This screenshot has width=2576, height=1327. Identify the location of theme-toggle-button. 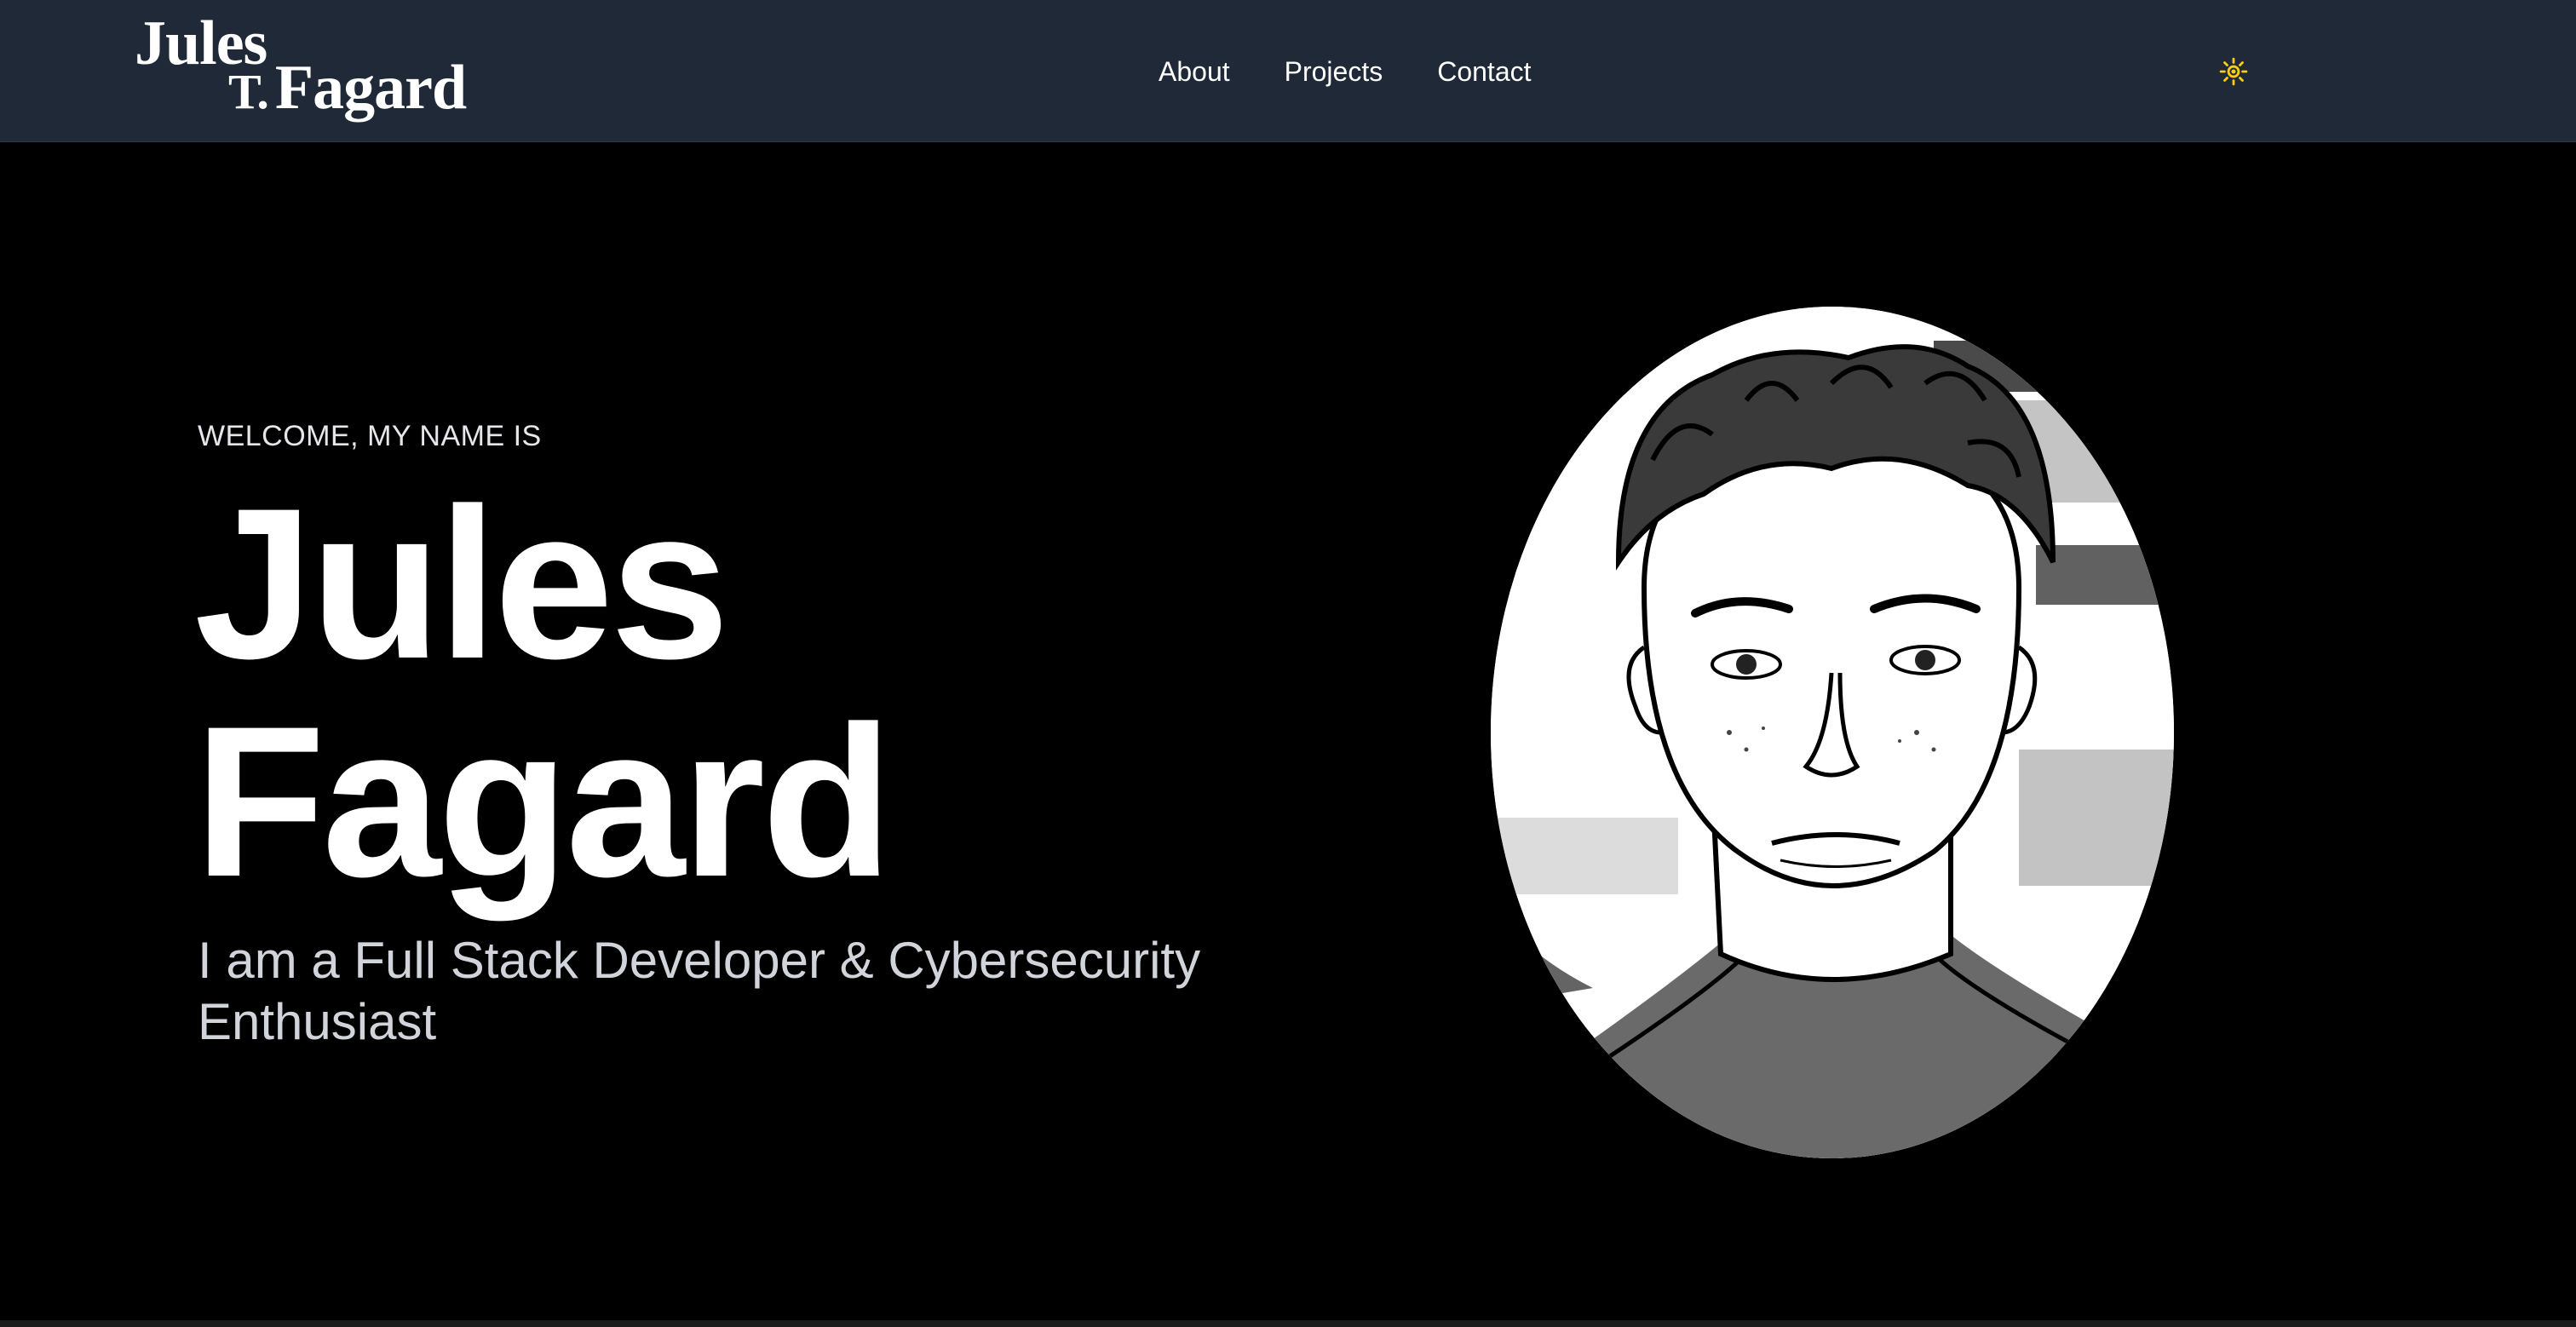
(2234, 71).